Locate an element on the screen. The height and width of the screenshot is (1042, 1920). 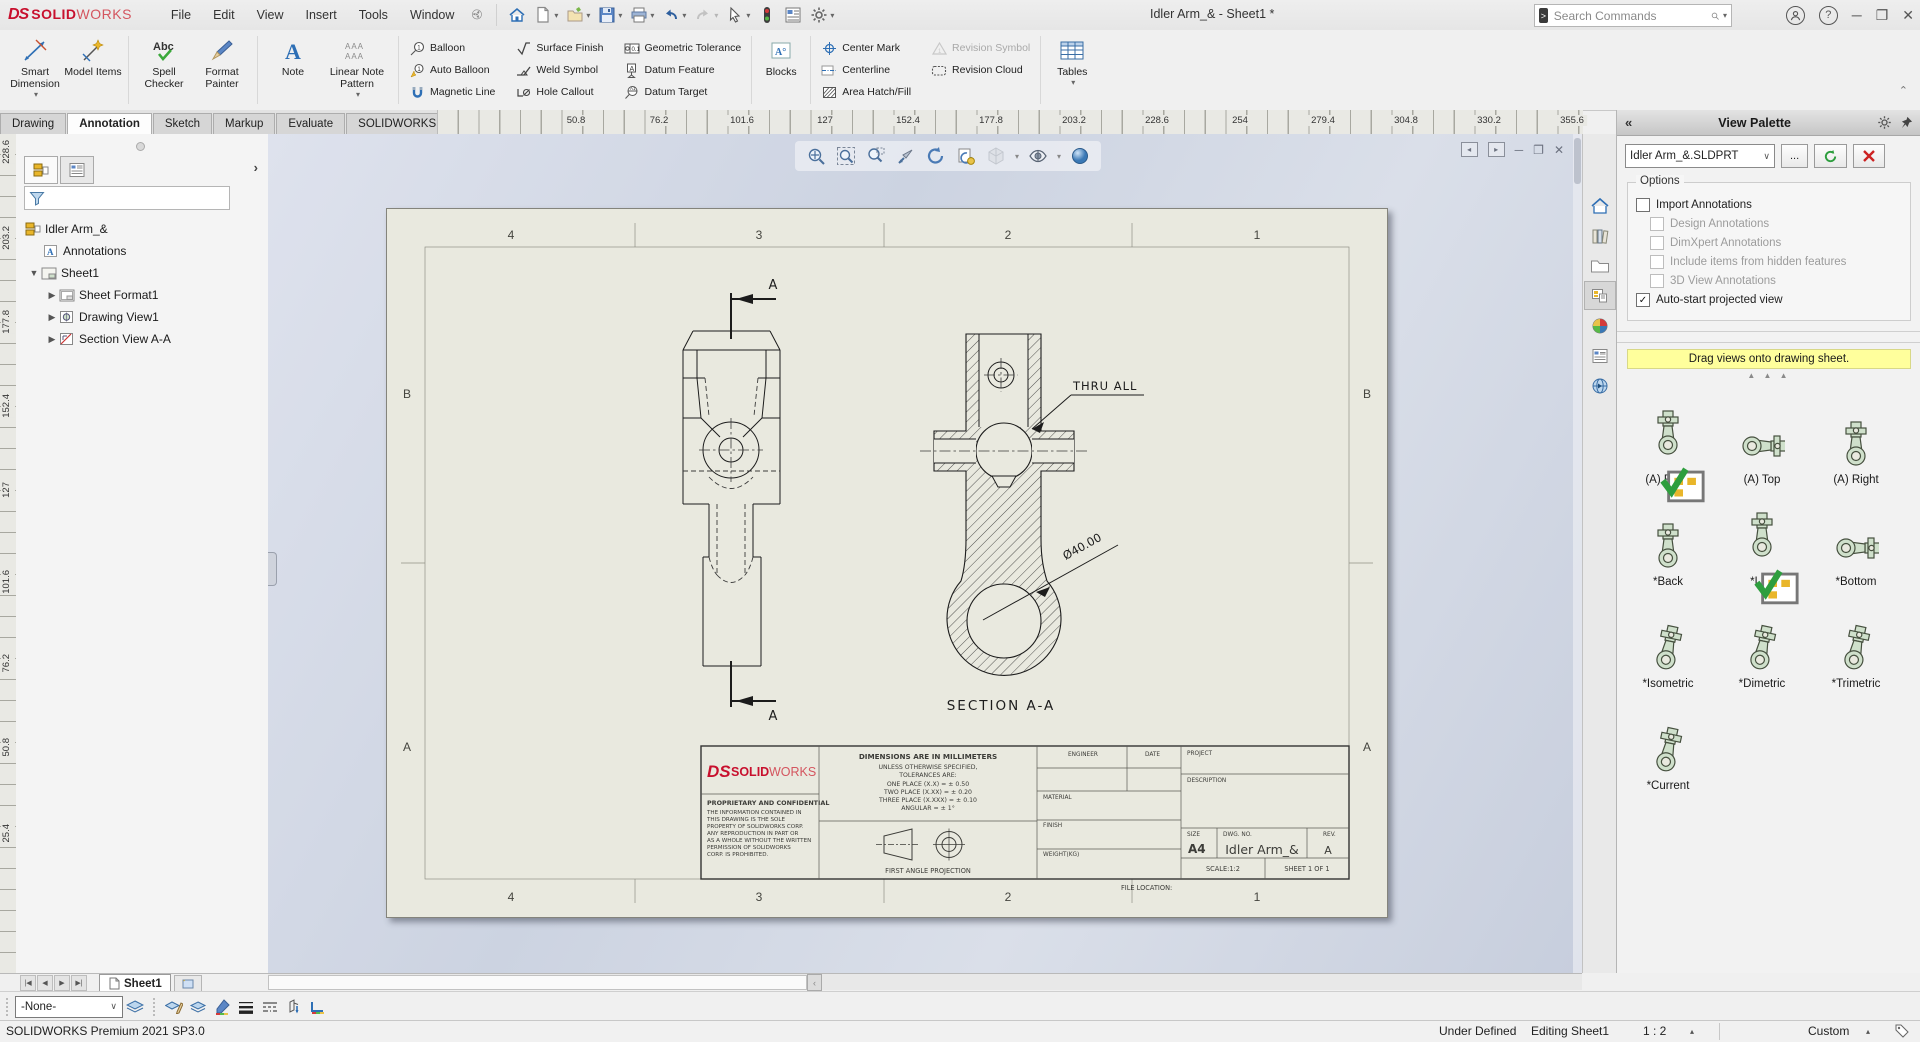
hide-show-caret: ▾ is located at coordinates (1059, 156).